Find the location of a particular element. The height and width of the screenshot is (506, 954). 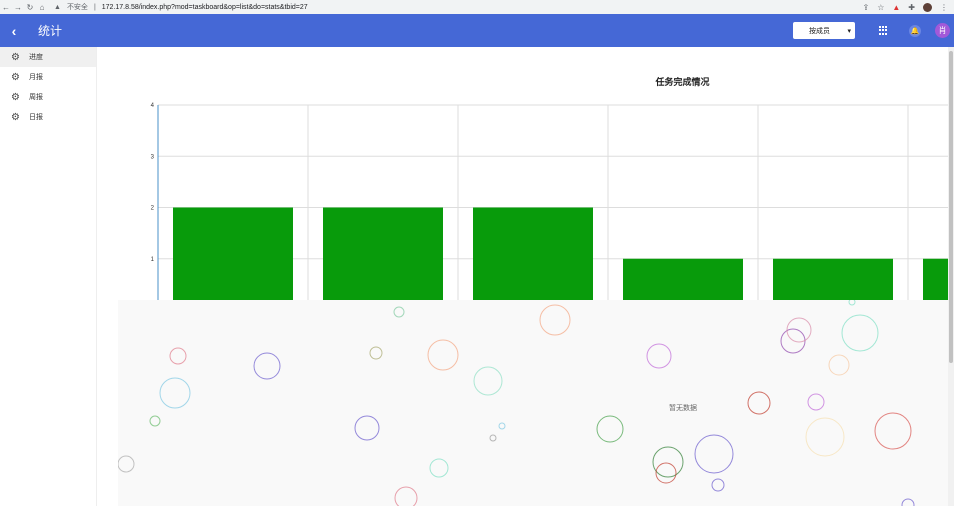

page-scrollbar is located at coordinates (951, 276).